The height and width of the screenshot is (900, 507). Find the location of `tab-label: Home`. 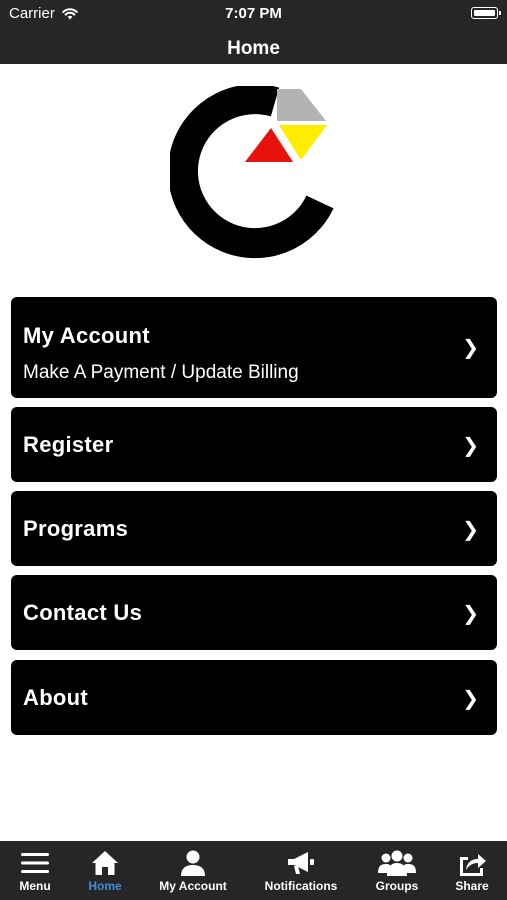

tab-label: Home is located at coordinates (105, 886).